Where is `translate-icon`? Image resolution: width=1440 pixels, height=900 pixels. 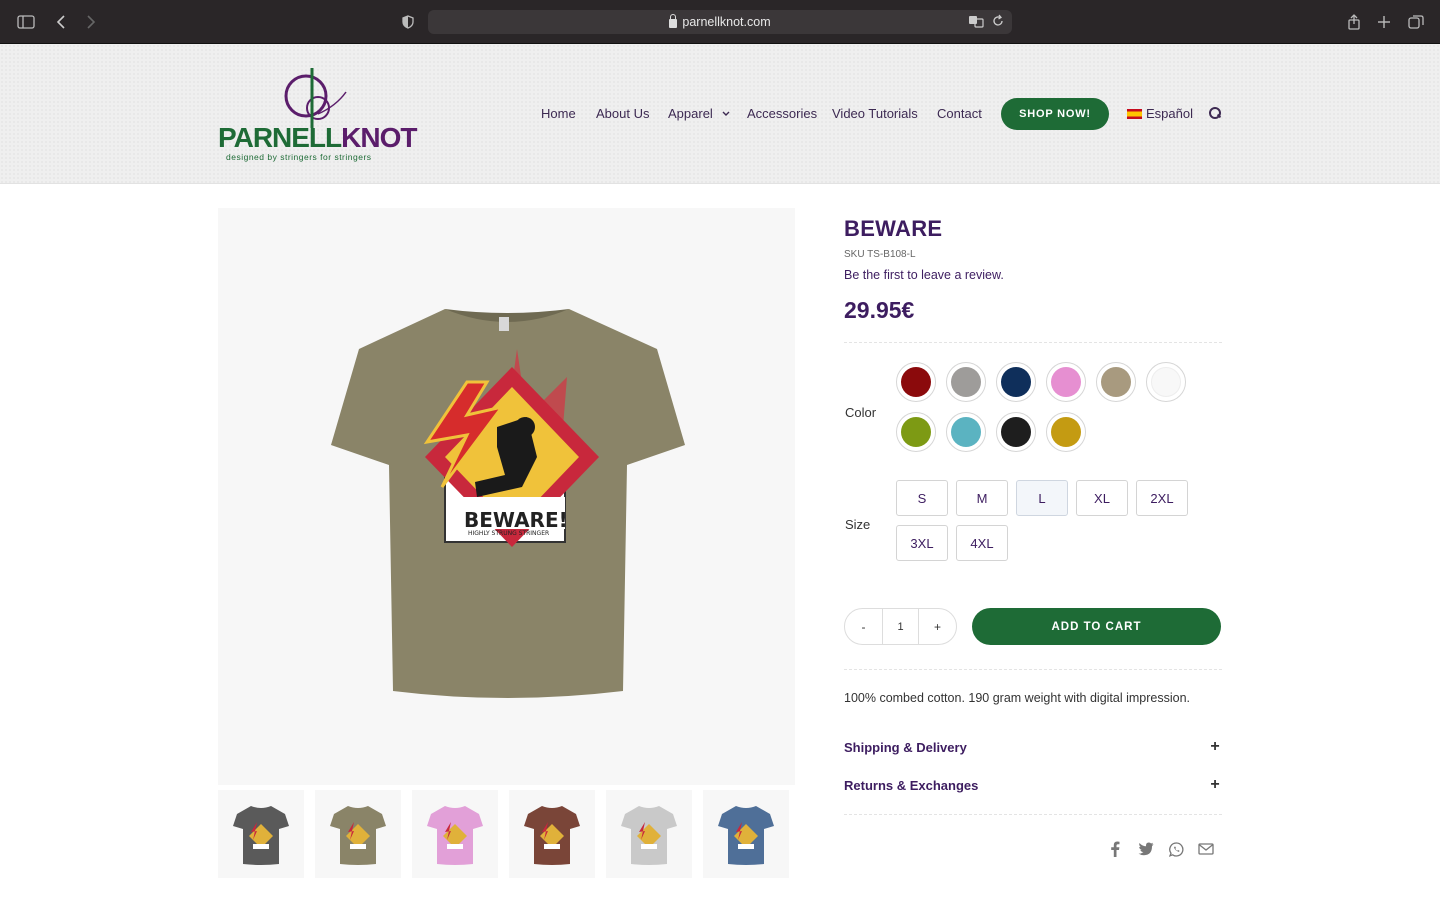 translate-icon is located at coordinates (976, 22).